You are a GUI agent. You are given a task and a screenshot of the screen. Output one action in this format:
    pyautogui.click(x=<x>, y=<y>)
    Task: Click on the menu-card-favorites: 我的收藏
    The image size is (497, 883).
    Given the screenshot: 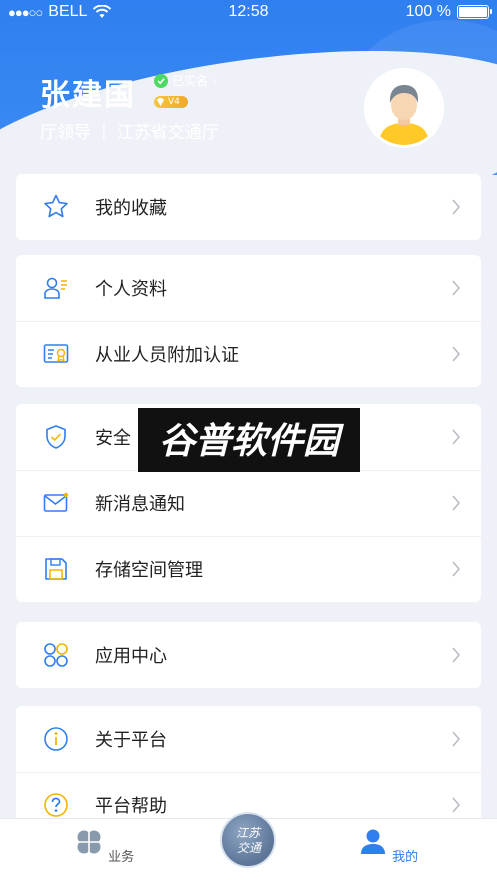 What is the action you would take?
    pyautogui.click(x=248, y=207)
    